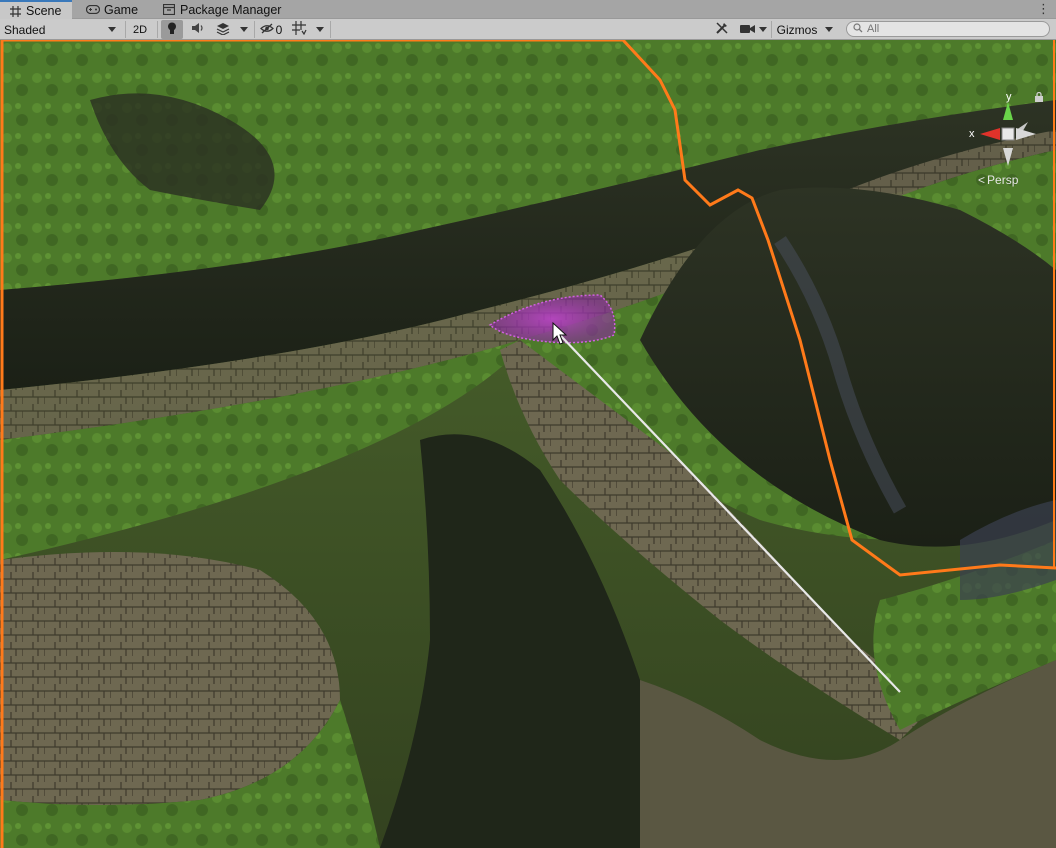  Describe the element at coordinates (982, 180) in the screenshot. I see `chevron-left-icon: <` at that location.